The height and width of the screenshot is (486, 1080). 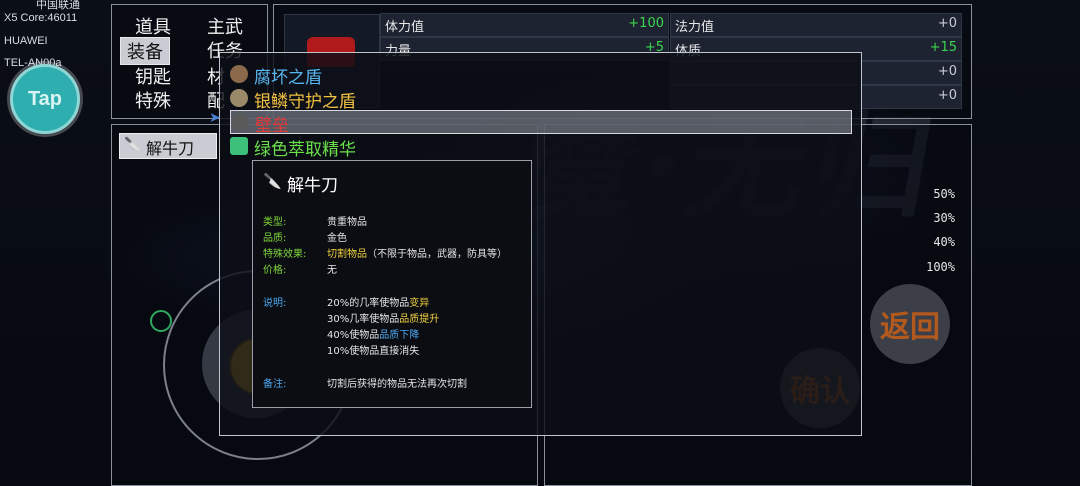 What do you see at coordinates (153, 100) in the screenshot?
I see `category-tab-special: 特殊` at bounding box center [153, 100].